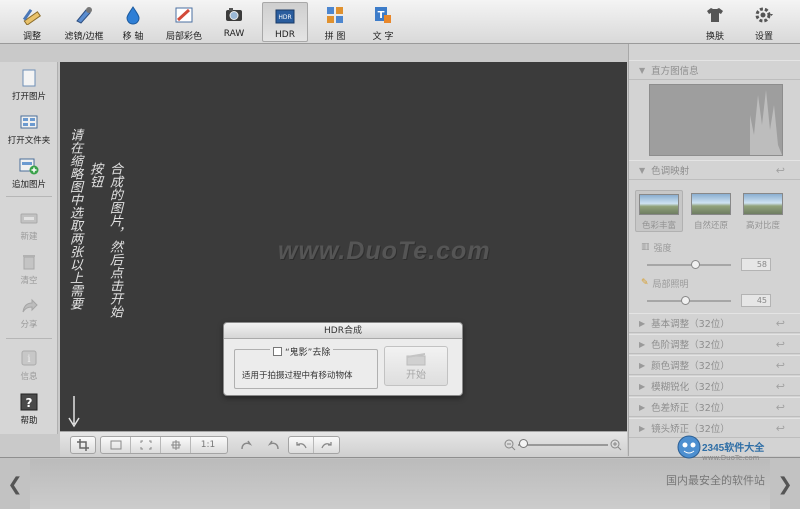  I want to click on local-light-slider, so click(689, 300).